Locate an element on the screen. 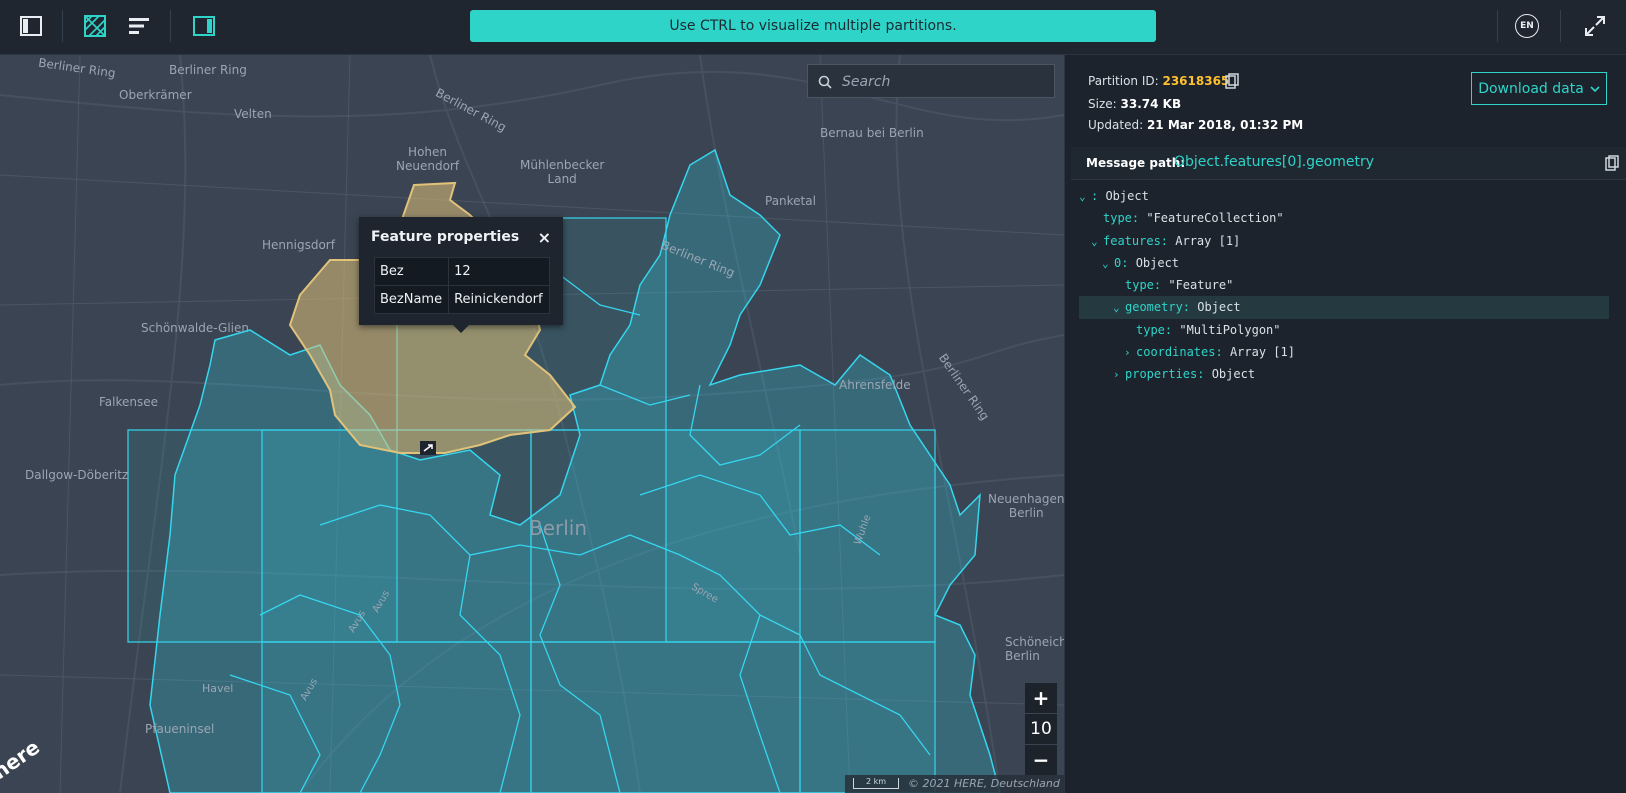 The image size is (1626, 793). place-label: Dallgow-Döberitz is located at coordinates (77, 475).